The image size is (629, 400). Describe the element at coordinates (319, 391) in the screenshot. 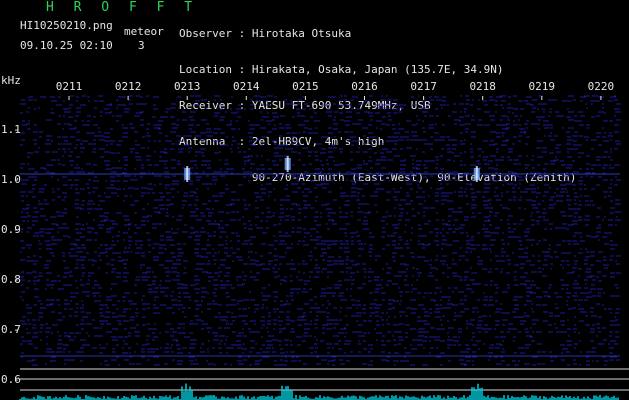

I see `bottom-spectrum` at that location.